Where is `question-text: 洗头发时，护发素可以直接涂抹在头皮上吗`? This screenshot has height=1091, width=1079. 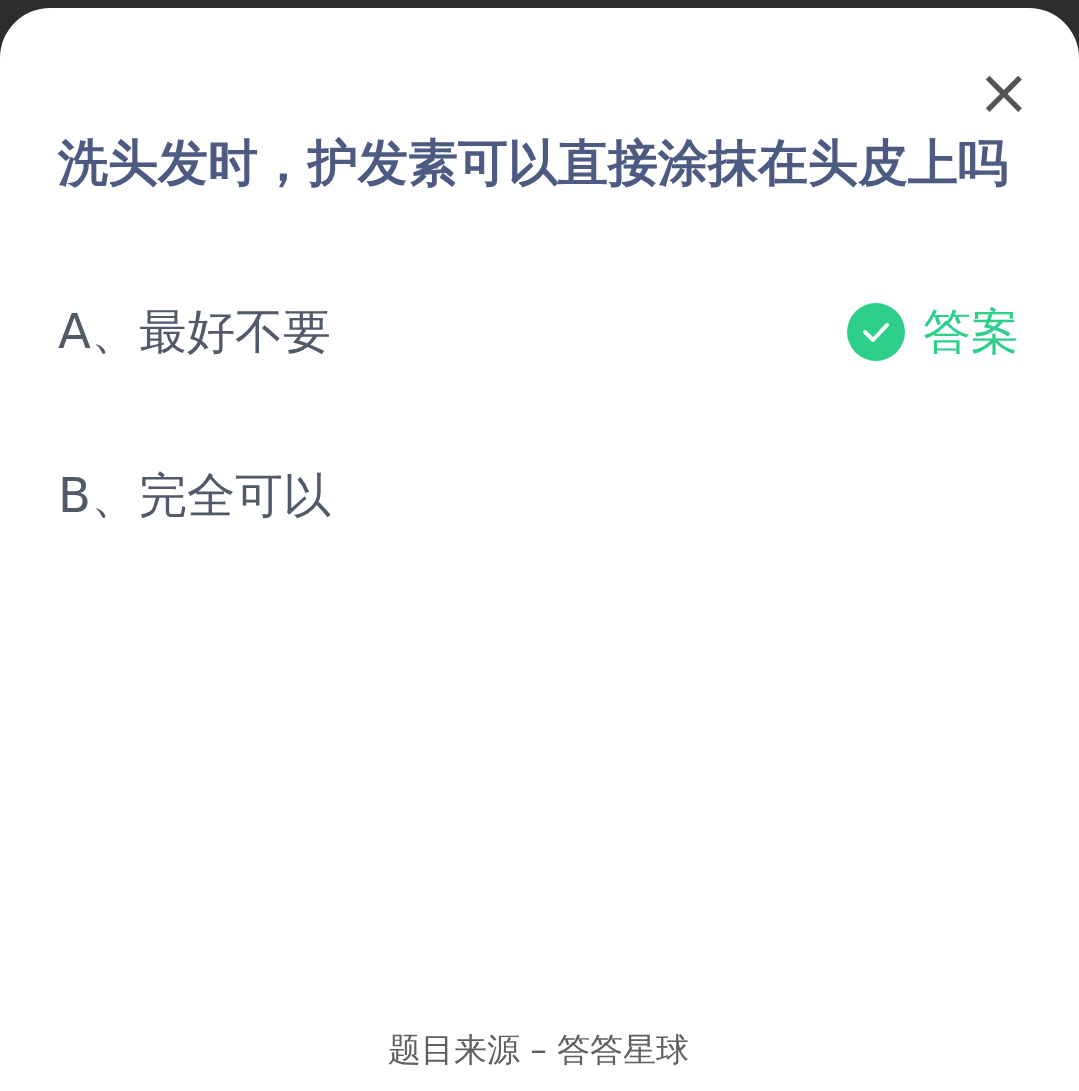 question-text: 洗头发时，护发素可以直接涂抹在头皮上吗 is located at coordinates (533, 163).